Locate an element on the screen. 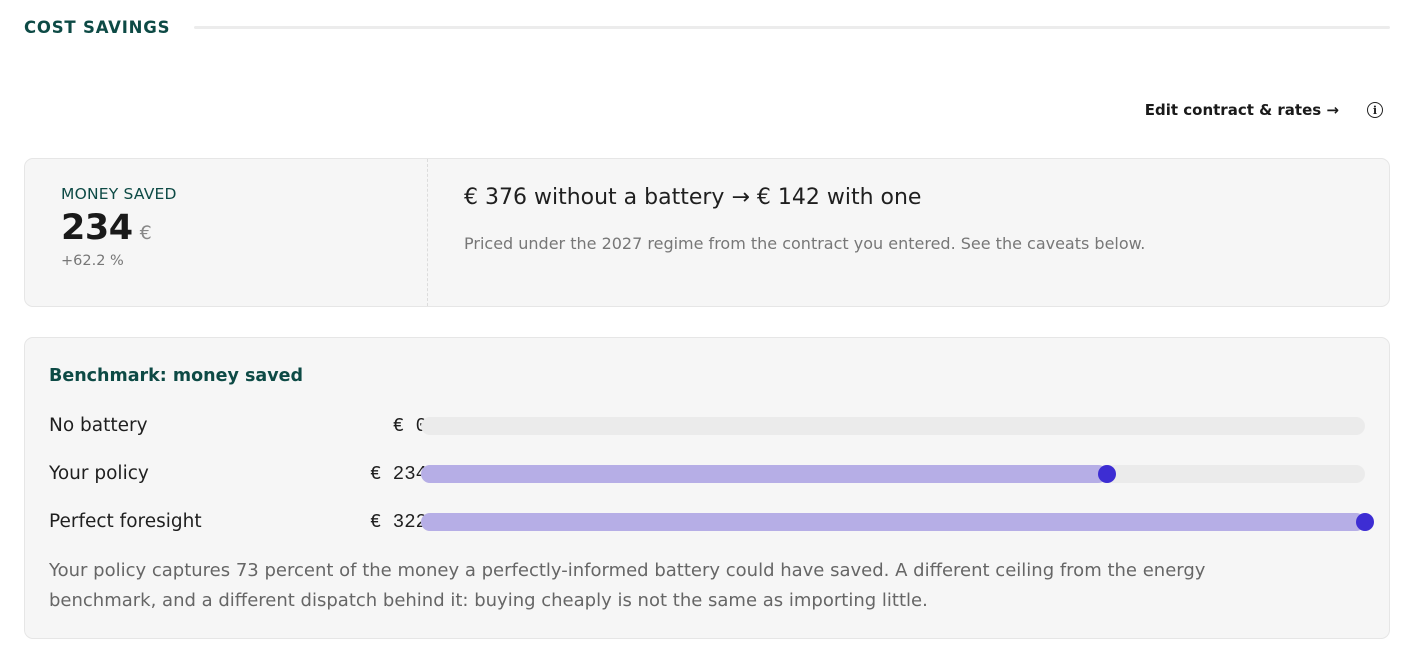 This screenshot has width=1413, height=660. metric-unit: € is located at coordinates (145, 233).